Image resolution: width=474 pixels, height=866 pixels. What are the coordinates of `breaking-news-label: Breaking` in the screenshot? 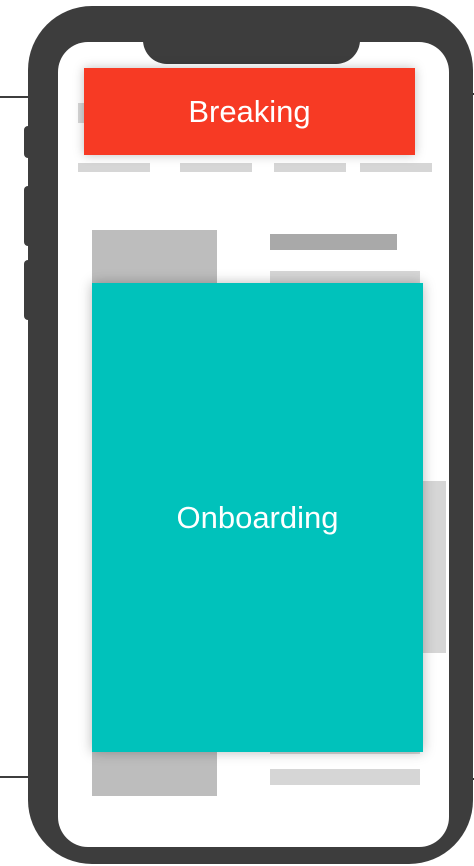 It's located at (249, 111).